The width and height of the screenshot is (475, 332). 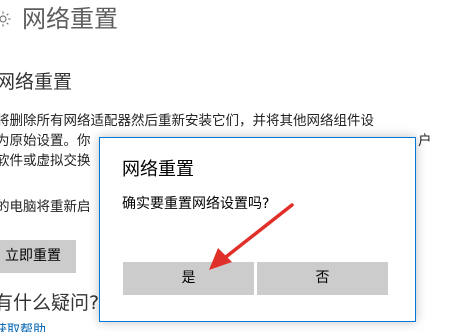 I want to click on description-line-1: 将删除所有网络适配器然后重新安装它们，并将其他网络组件设, so click(x=187, y=121).